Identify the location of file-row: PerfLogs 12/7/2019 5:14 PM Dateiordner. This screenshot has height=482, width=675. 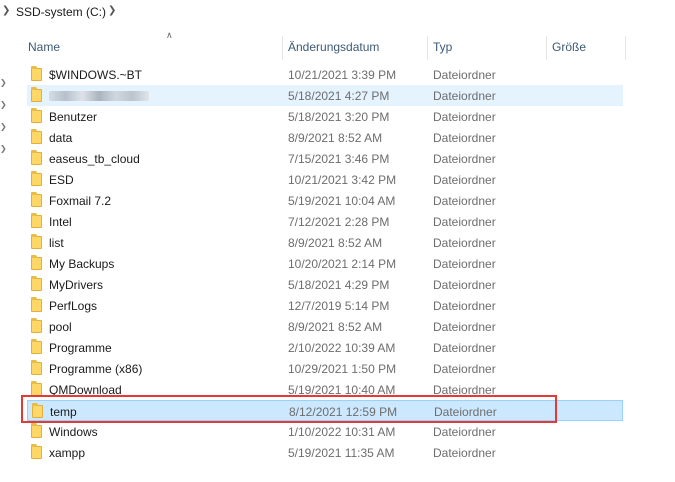
(325, 305).